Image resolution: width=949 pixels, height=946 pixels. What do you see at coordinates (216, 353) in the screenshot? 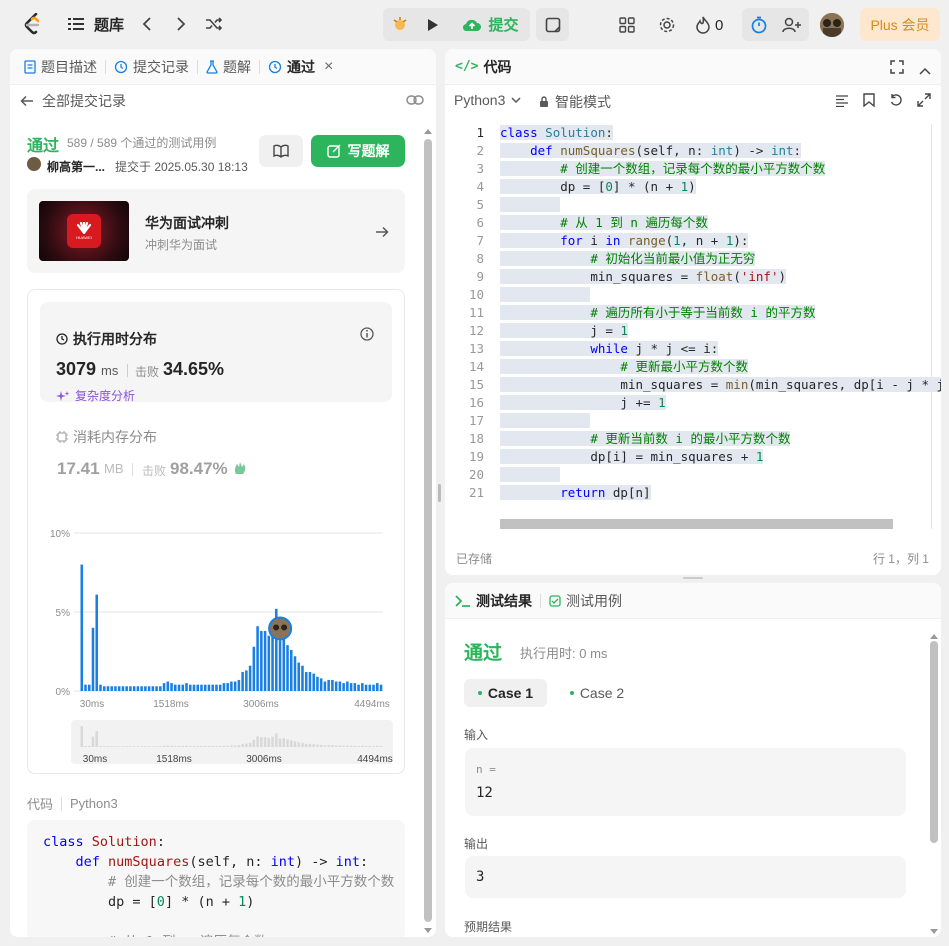
I see `runtime-card: 执行用时分布 3079 ms 击败 34.65% 复杂度分析` at bounding box center [216, 353].